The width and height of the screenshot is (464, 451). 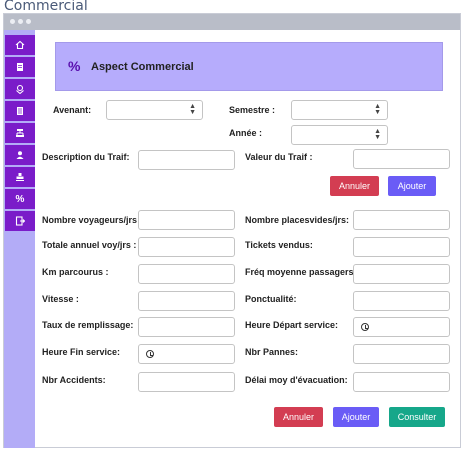 I want to click on nombre-places-label: Nombre placesvides/jrs:, so click(x=297, y=220).